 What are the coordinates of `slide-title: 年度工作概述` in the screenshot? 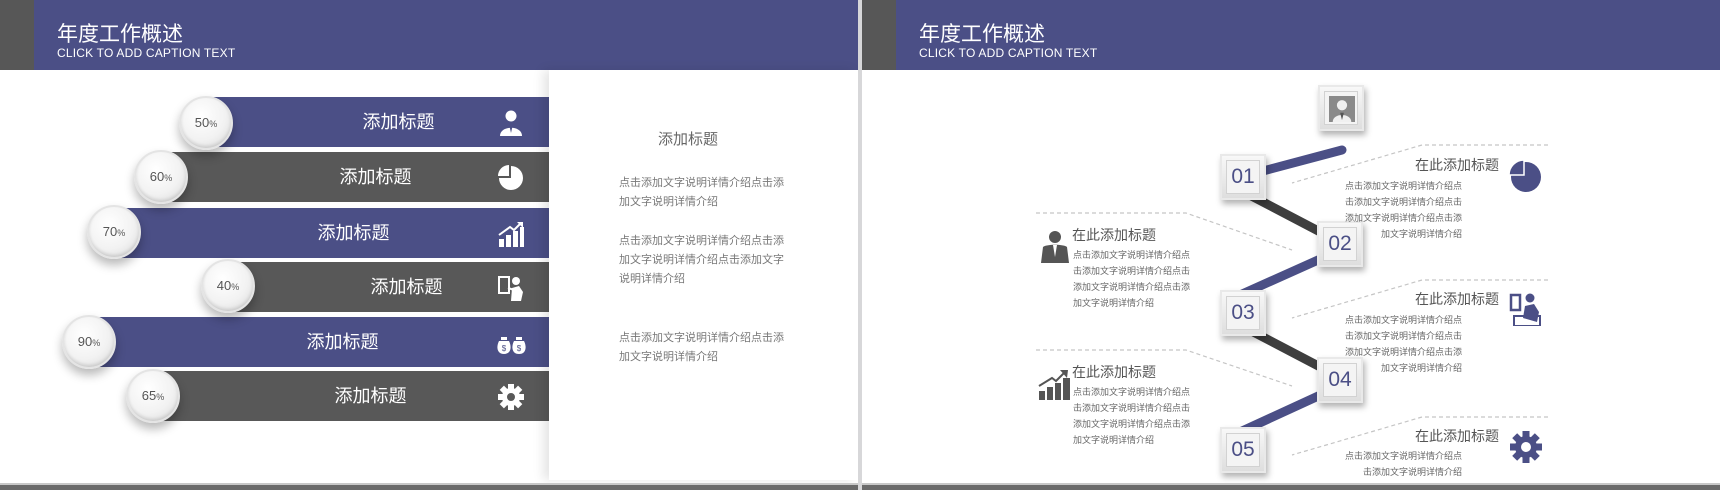 It's located at (120, 34).